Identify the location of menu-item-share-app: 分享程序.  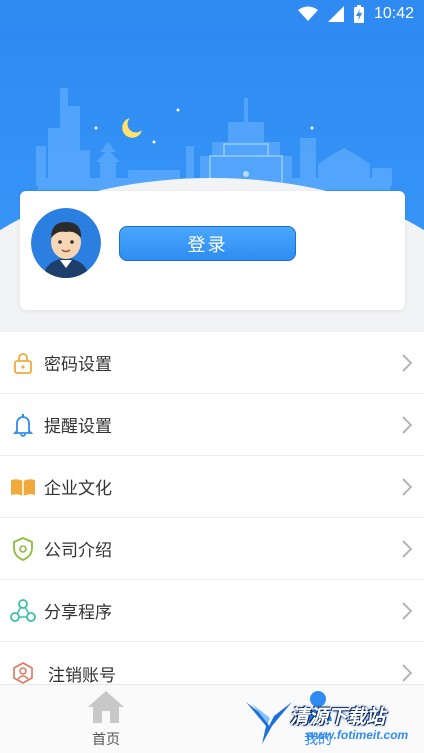
(212, 611).